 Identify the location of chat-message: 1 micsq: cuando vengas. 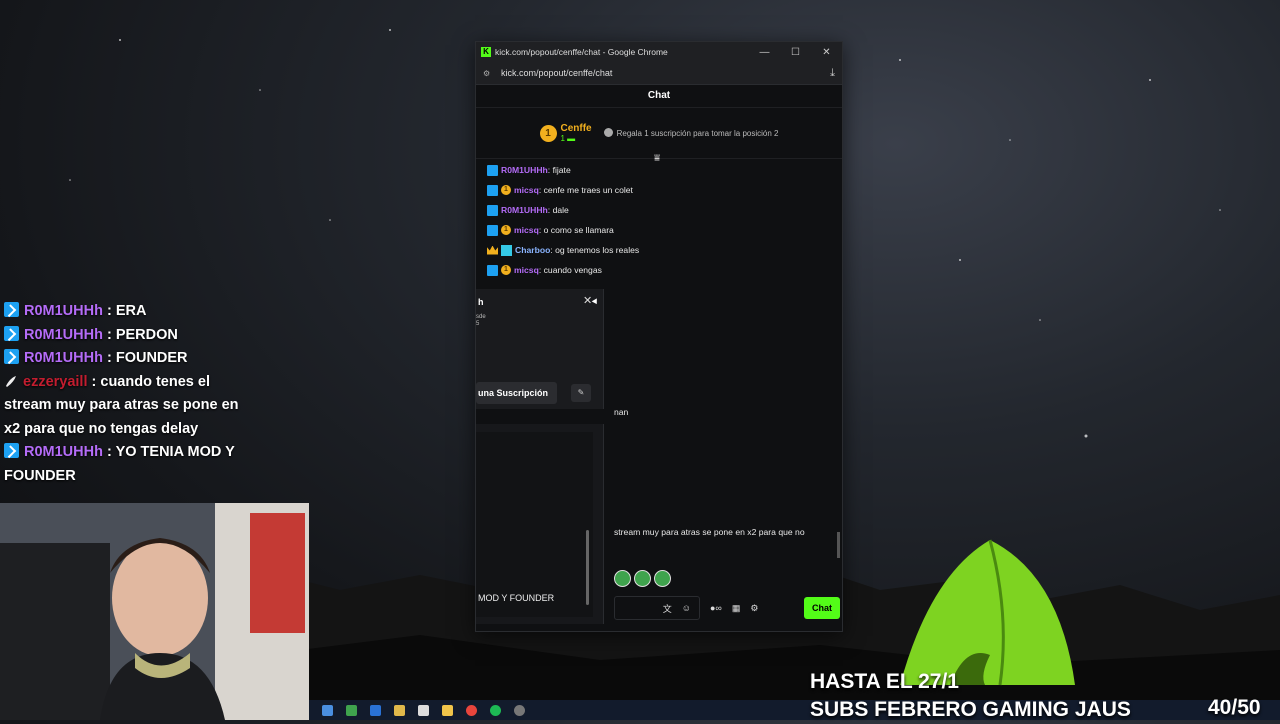
(659, 269).